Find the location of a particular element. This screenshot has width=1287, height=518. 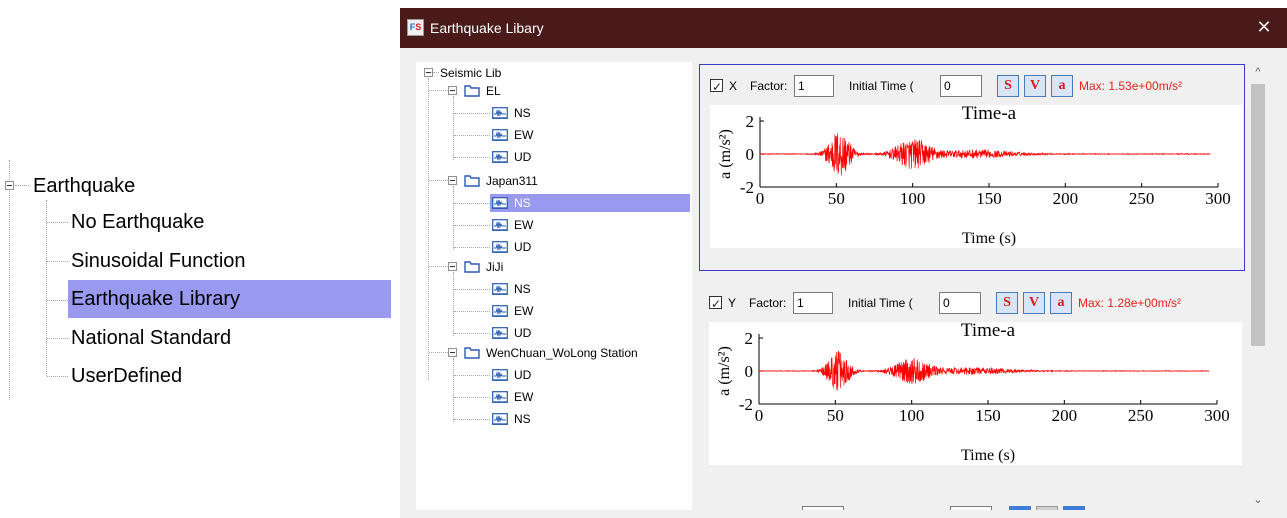

channel-y-factor-input: 1 is located at coordinates (813, 303).